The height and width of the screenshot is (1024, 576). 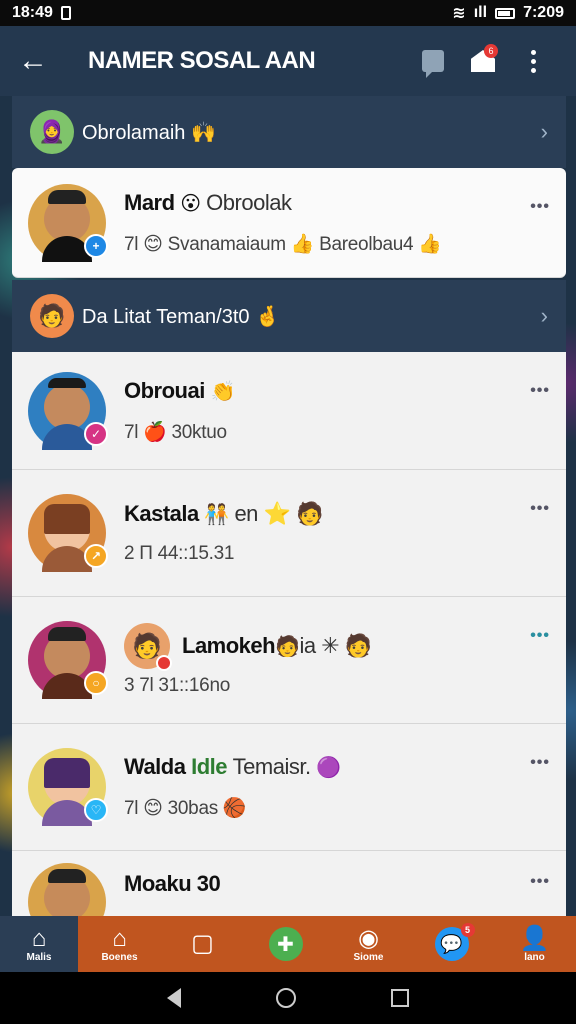 I want to click on profile-add-icon: 👤, so click(x=534, y=938).